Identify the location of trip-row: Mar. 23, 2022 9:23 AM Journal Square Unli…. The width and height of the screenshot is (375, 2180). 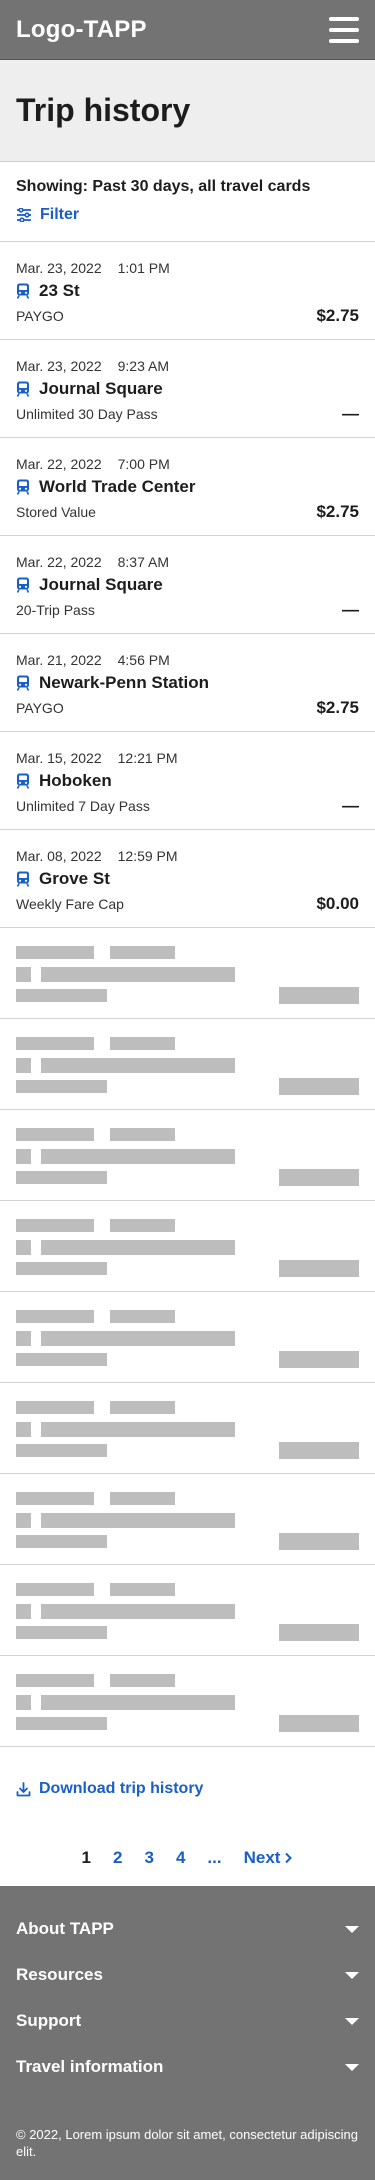
(187, 389).